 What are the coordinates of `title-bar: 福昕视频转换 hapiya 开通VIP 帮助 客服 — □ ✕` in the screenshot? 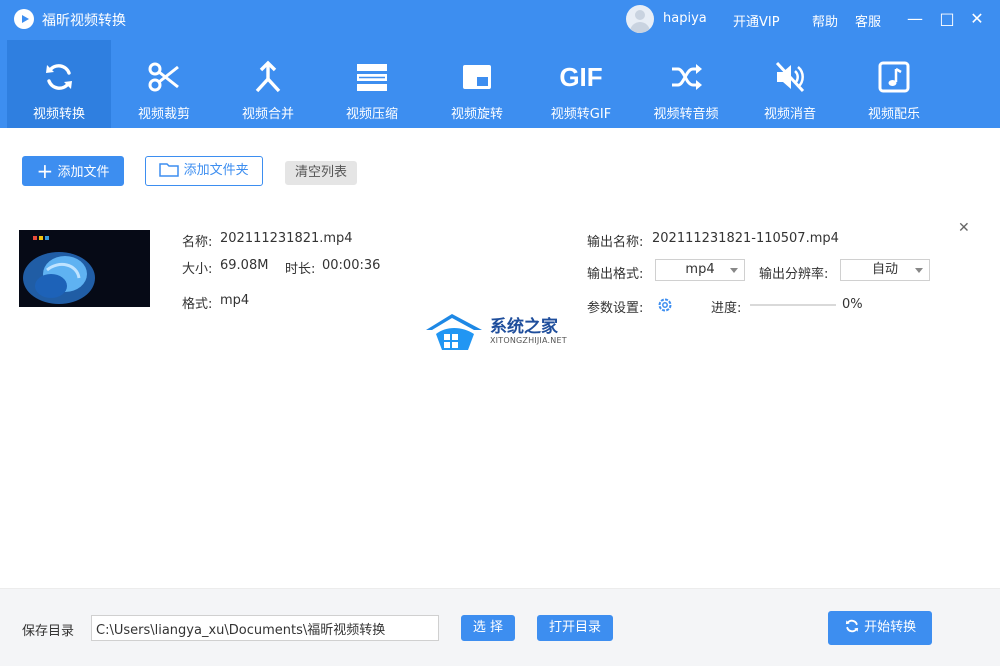 It's located at (500, 19).